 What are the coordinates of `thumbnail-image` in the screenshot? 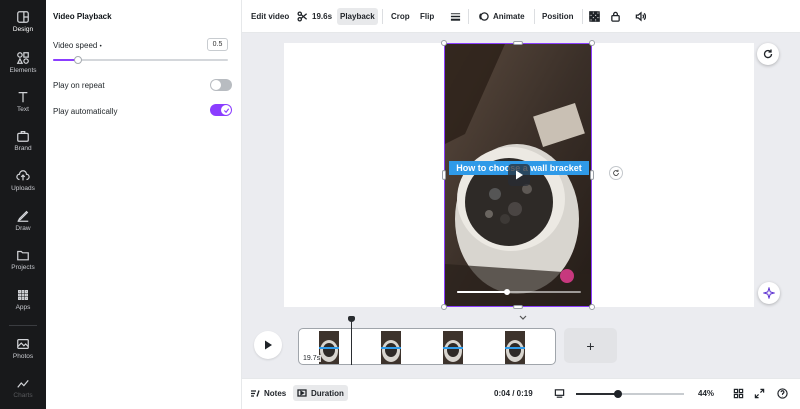 It's located at (453, 347).